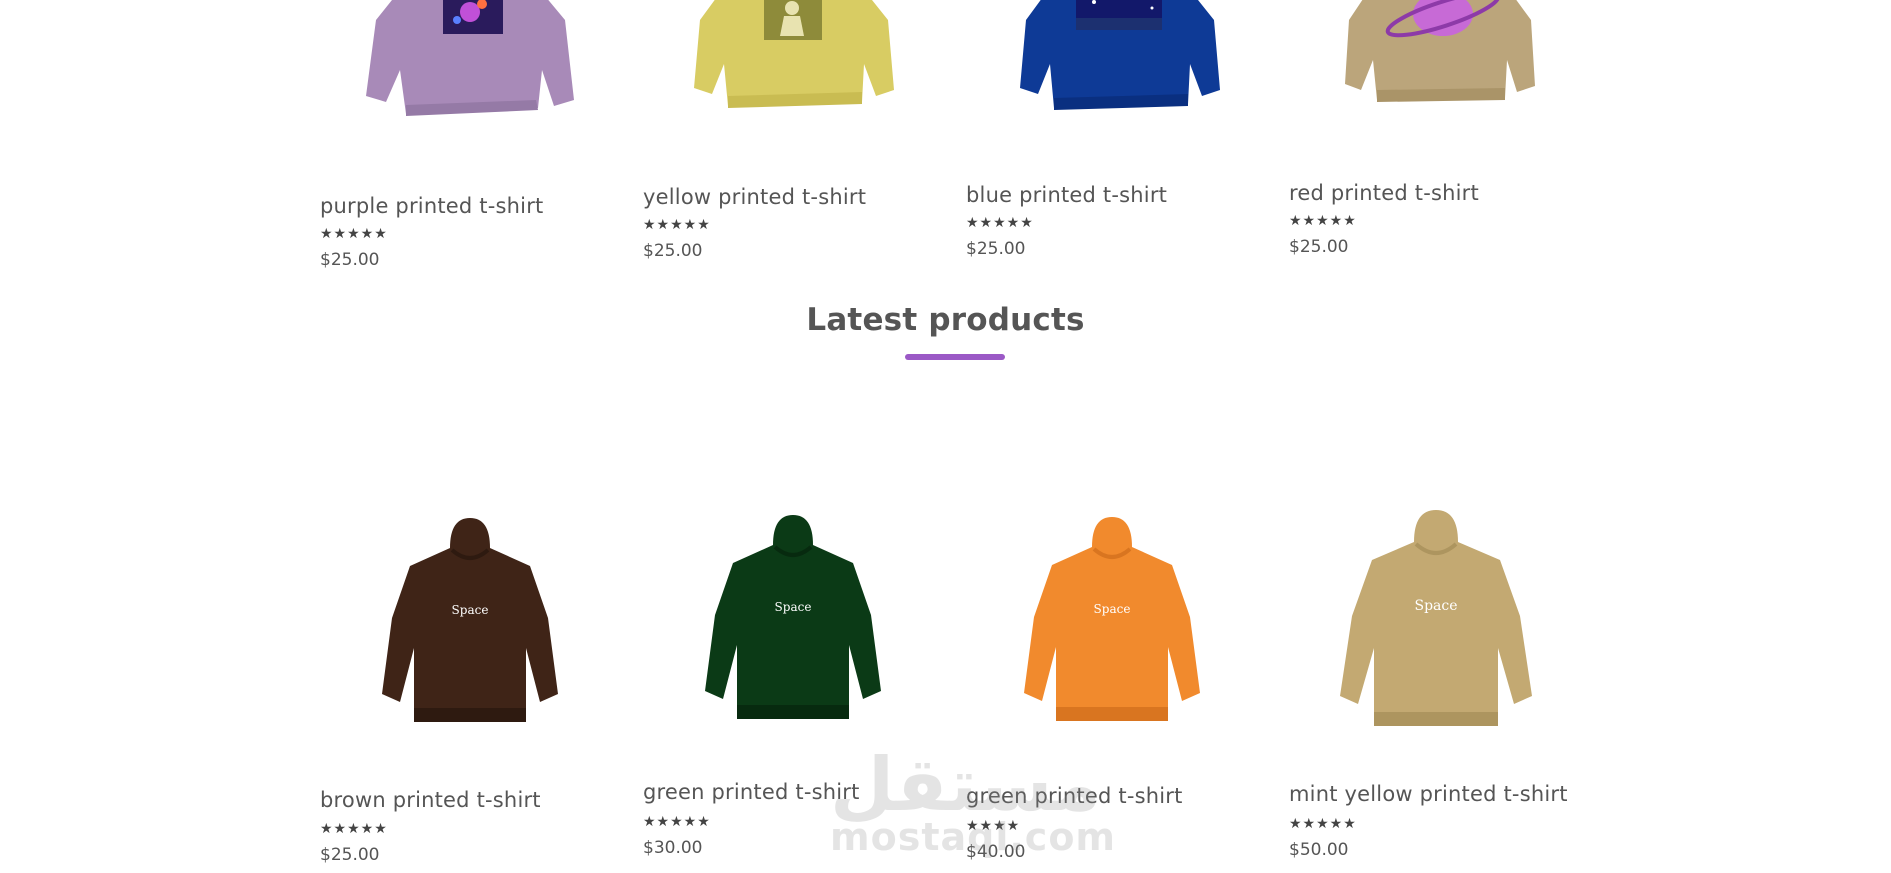 This screenshot has height=873, width=1891. What do you see at coordinates (993, 826) in the screenshot?
I see `star-rating: ★★★★` at bounding box center [993, 826].